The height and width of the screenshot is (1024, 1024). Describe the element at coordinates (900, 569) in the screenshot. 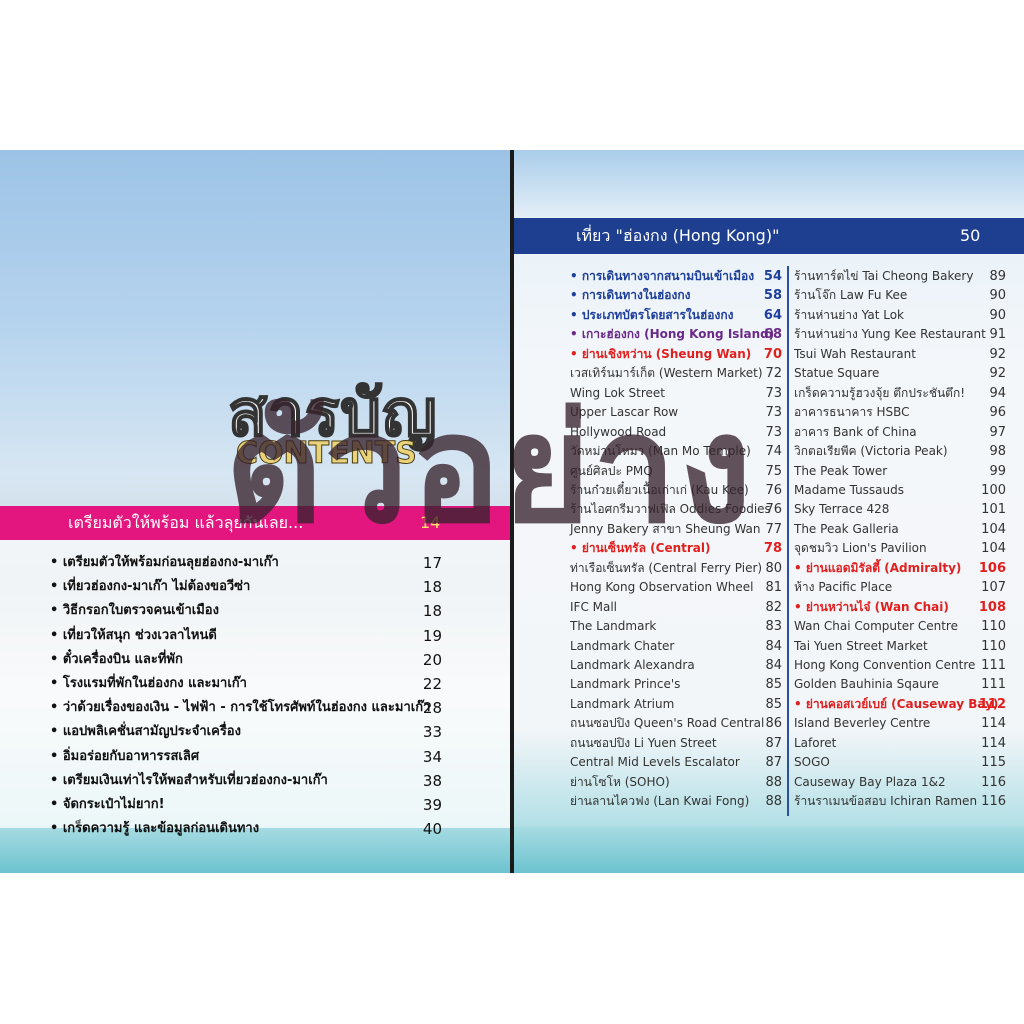

I see `toc-entry: • ย่านแอดมิรัลตี้ (Admiralty) 106` at that location.